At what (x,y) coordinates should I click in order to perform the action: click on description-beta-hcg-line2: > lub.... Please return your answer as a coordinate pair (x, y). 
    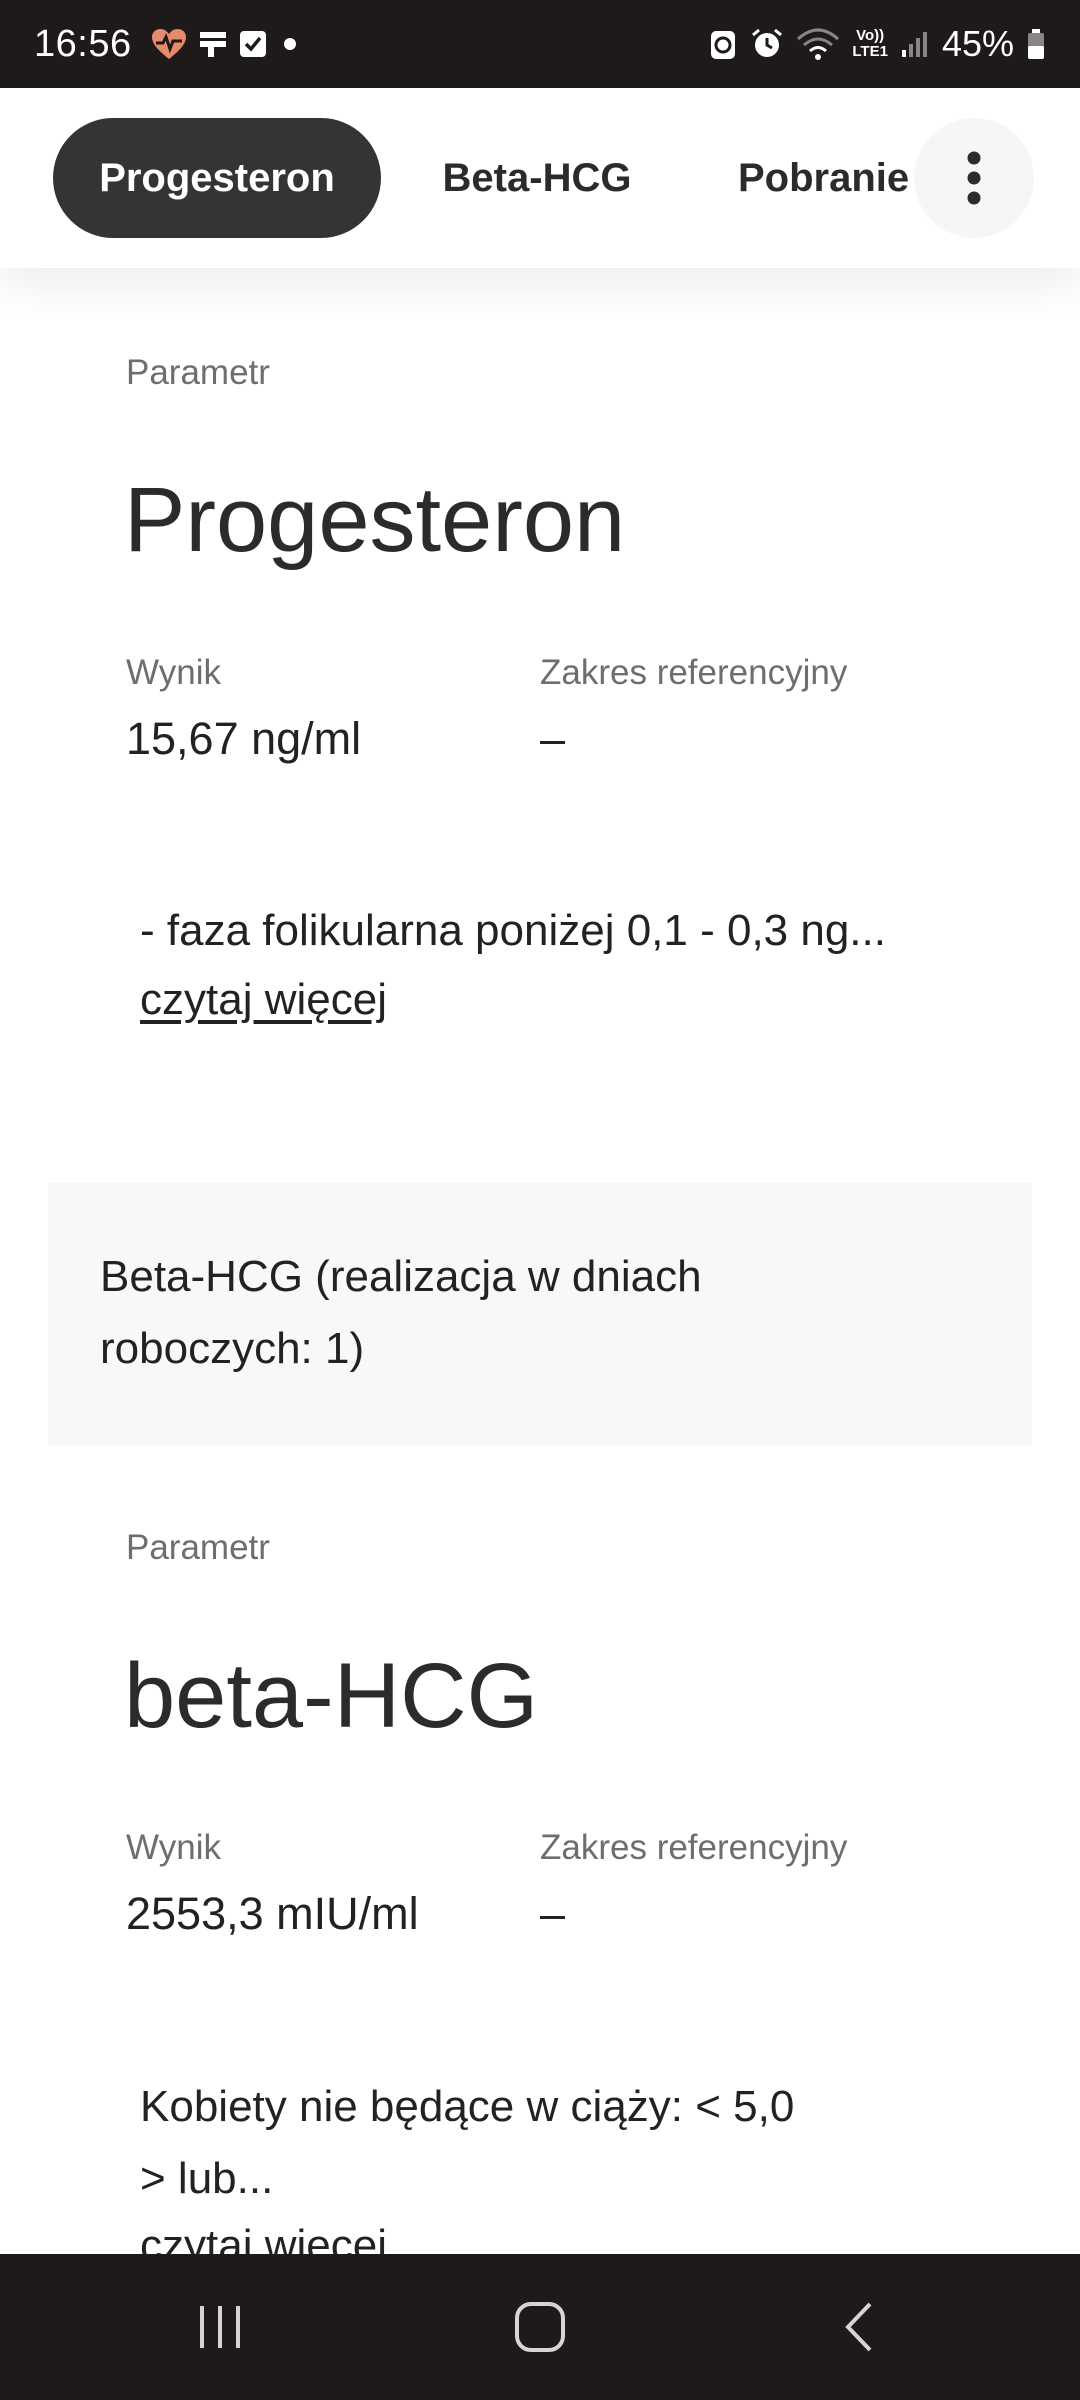
    Looking at the image, I should click on (207, 2178).